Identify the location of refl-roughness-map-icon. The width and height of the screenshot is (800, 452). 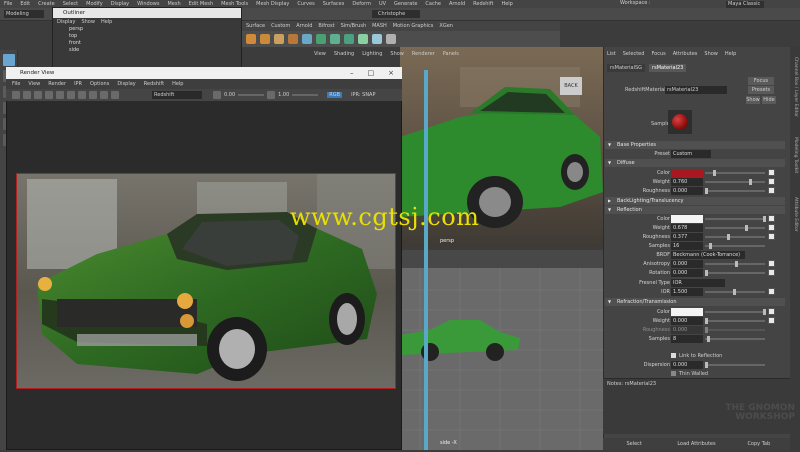
(771, 236).